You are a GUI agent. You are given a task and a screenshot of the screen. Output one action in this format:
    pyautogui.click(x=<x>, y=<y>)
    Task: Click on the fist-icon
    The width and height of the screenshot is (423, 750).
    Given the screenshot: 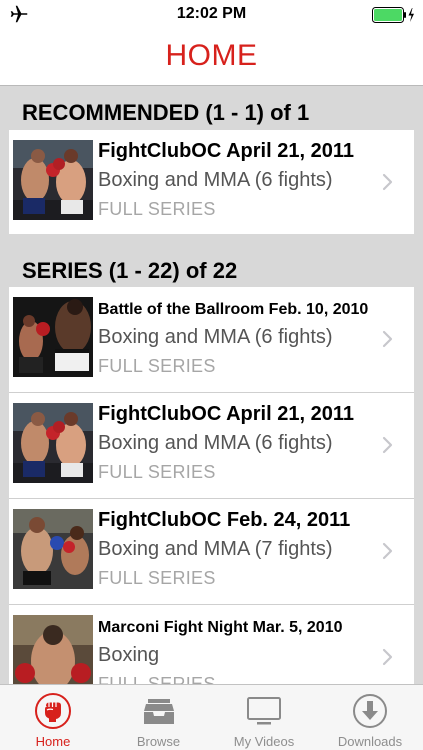 What is the action you would take?
    pyautogui.click(x=53, y=711)
    